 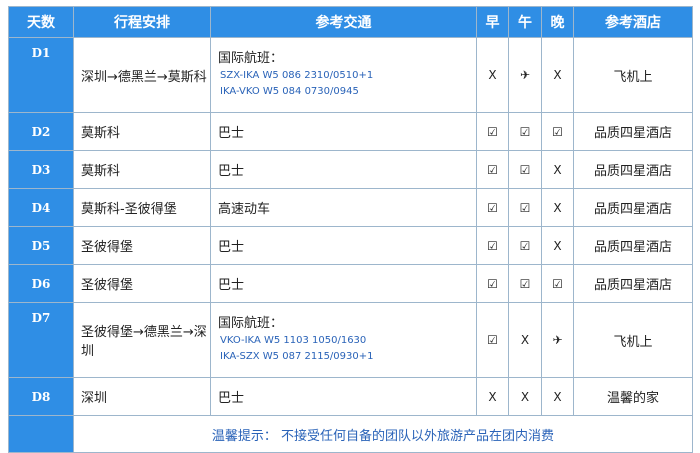 I want to click on header-lunch: 午, so click(x=525, y=22).